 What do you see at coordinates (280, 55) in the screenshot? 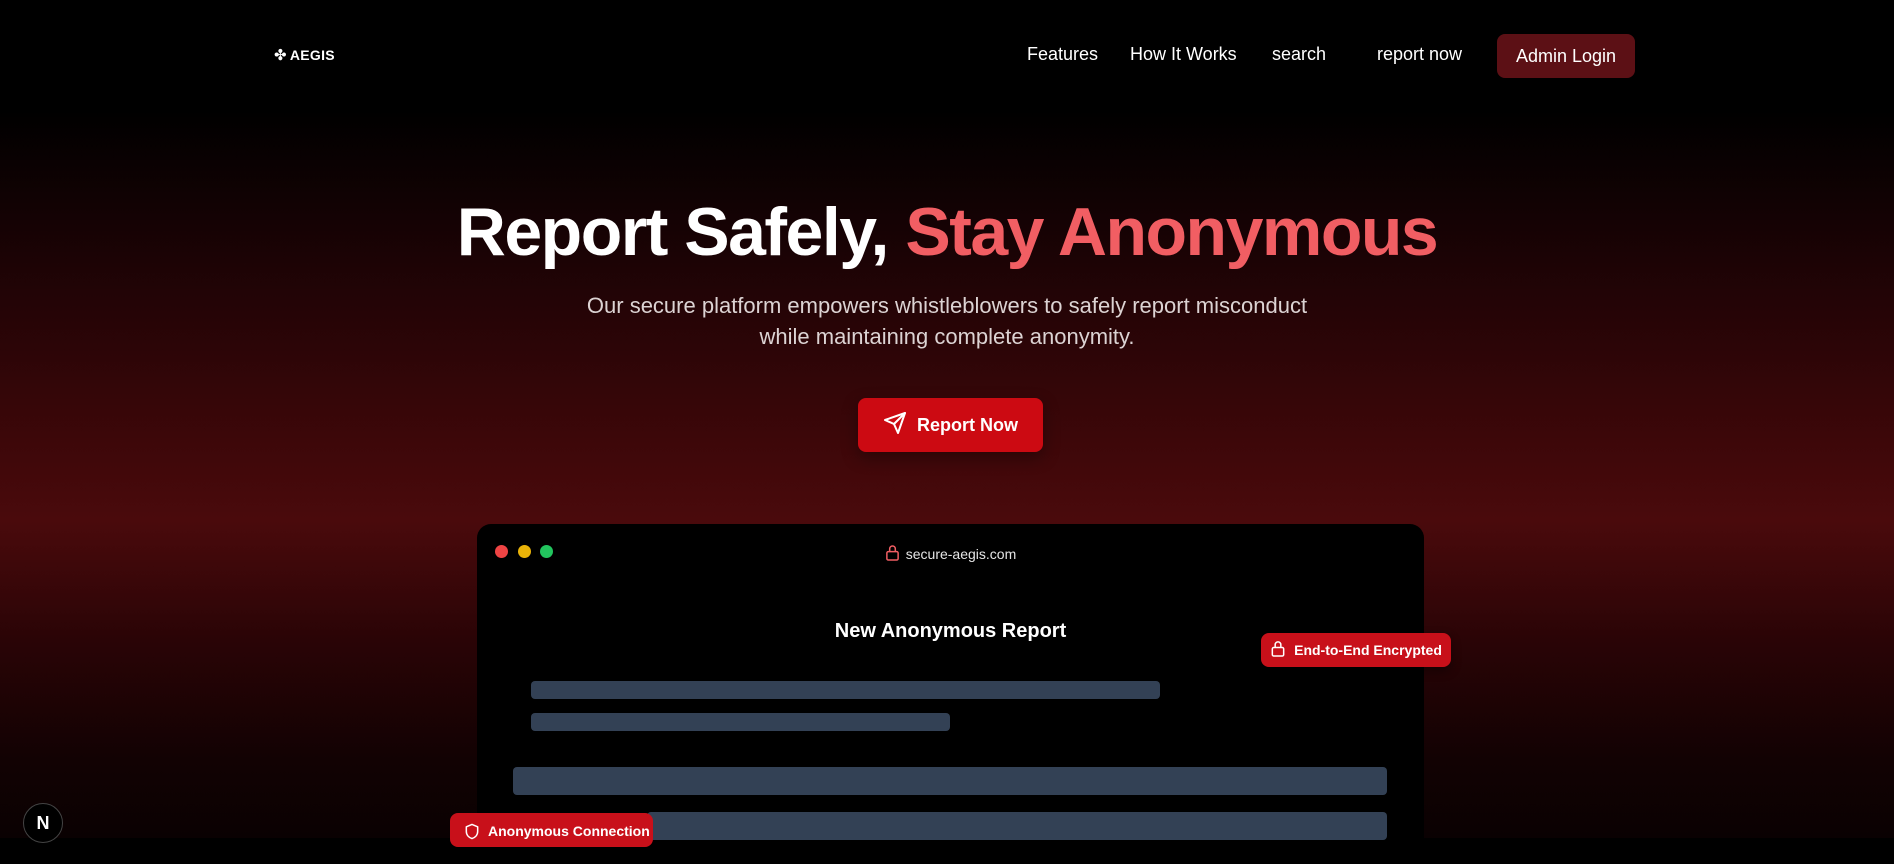
I see `logo-icon: ✤` at bounding box center [280, 55].